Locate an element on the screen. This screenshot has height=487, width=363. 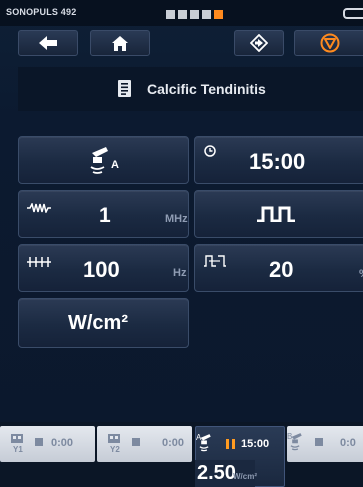
time-value: 15:00 is located at coordinates (277, 161).